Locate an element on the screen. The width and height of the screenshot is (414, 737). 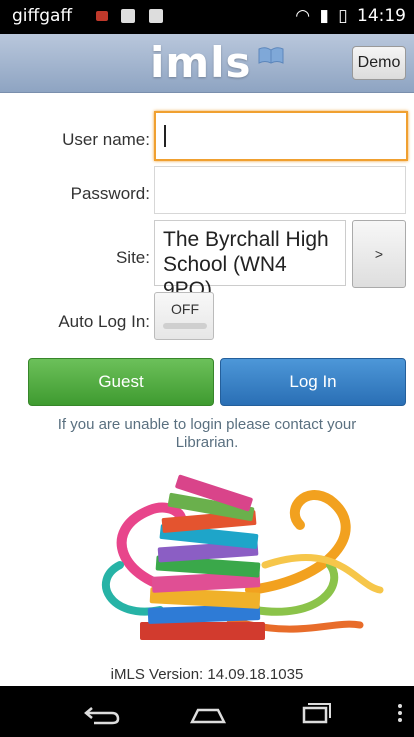
signal-icon: ▮ is located at coordinates (324, 16).